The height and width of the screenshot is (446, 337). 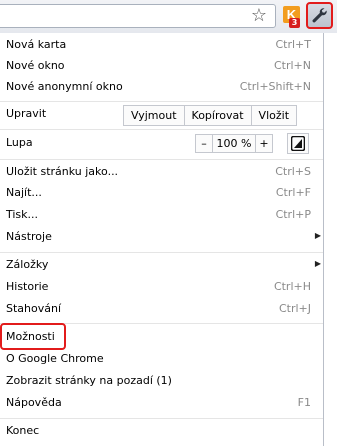 What do you see at coordinates (294, 23) in the screenshot?
I see `extension-badge: 3` at bounding box center [294, 23].